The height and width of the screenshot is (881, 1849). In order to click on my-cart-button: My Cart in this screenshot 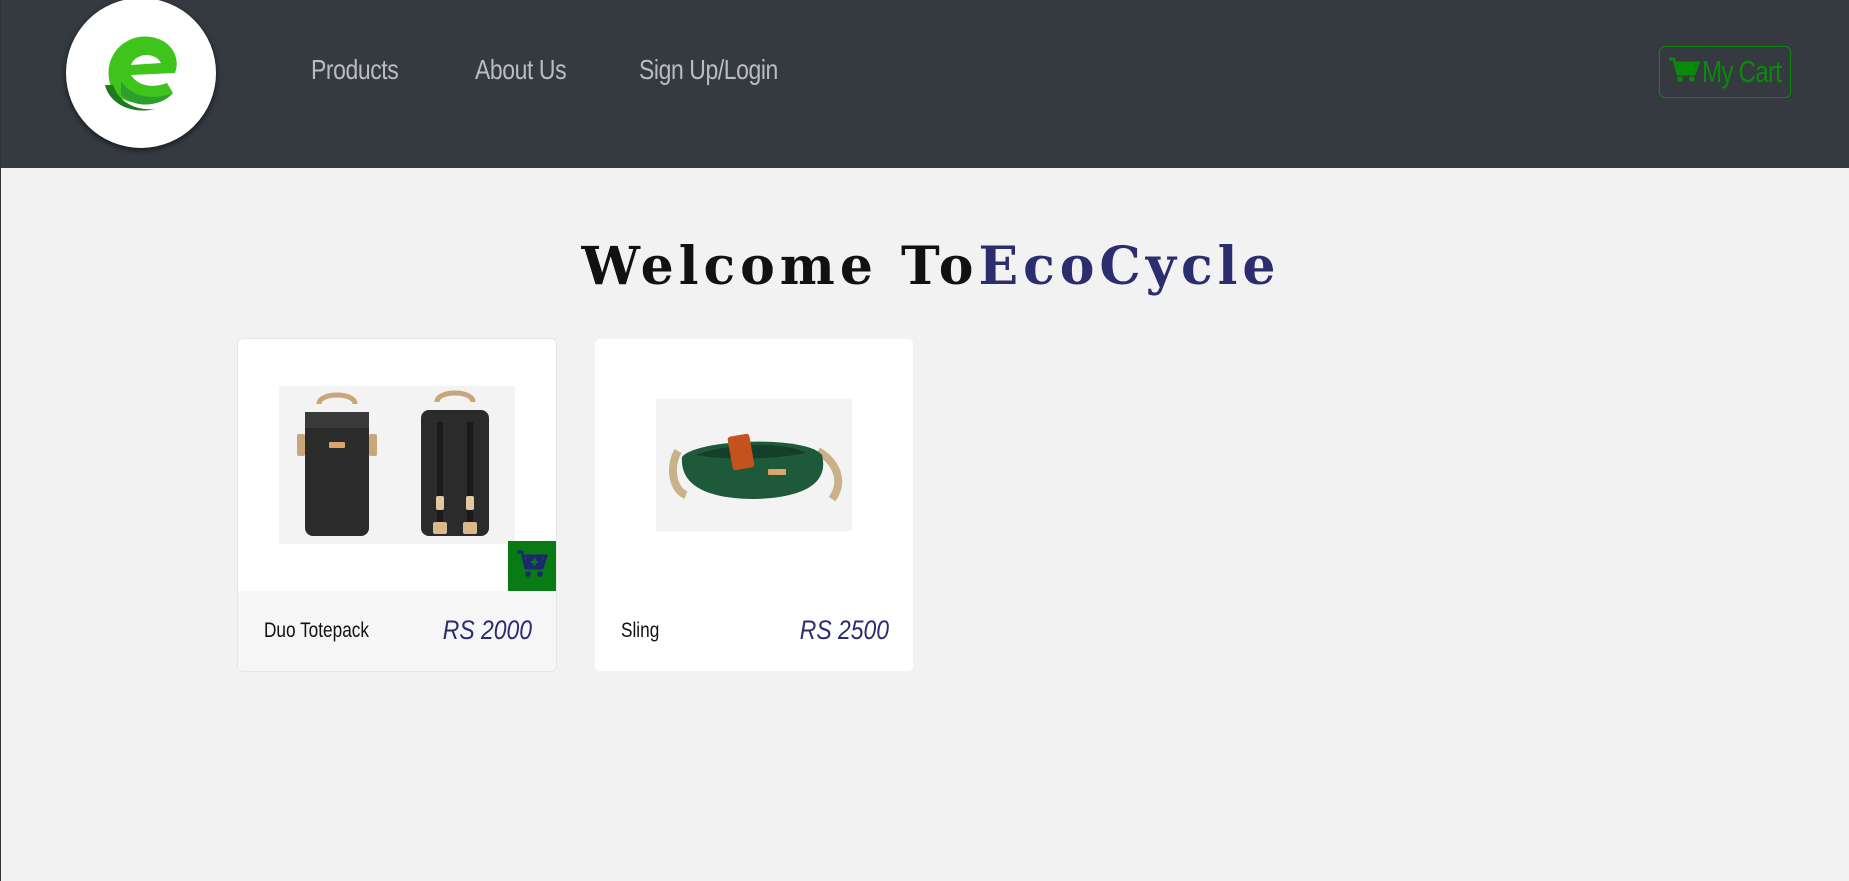, I will do `click(1725, 72)`.